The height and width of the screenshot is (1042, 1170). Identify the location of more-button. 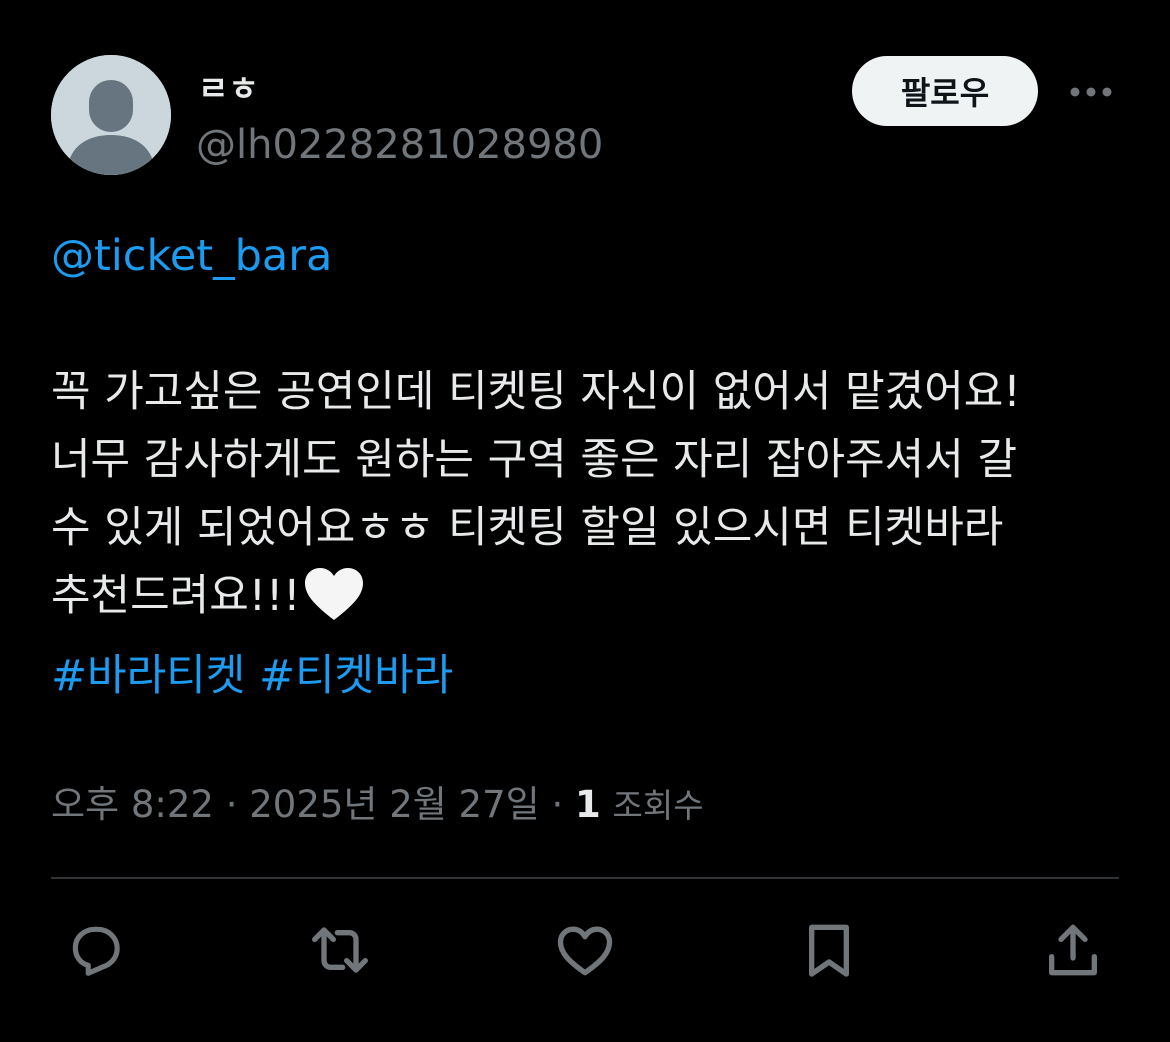
(1091, 92).